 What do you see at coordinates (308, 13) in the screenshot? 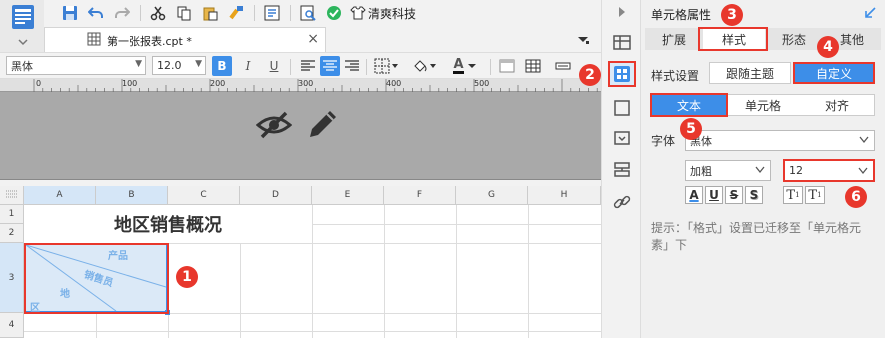
I see `preview-icon` at bounding box center [308, 13].